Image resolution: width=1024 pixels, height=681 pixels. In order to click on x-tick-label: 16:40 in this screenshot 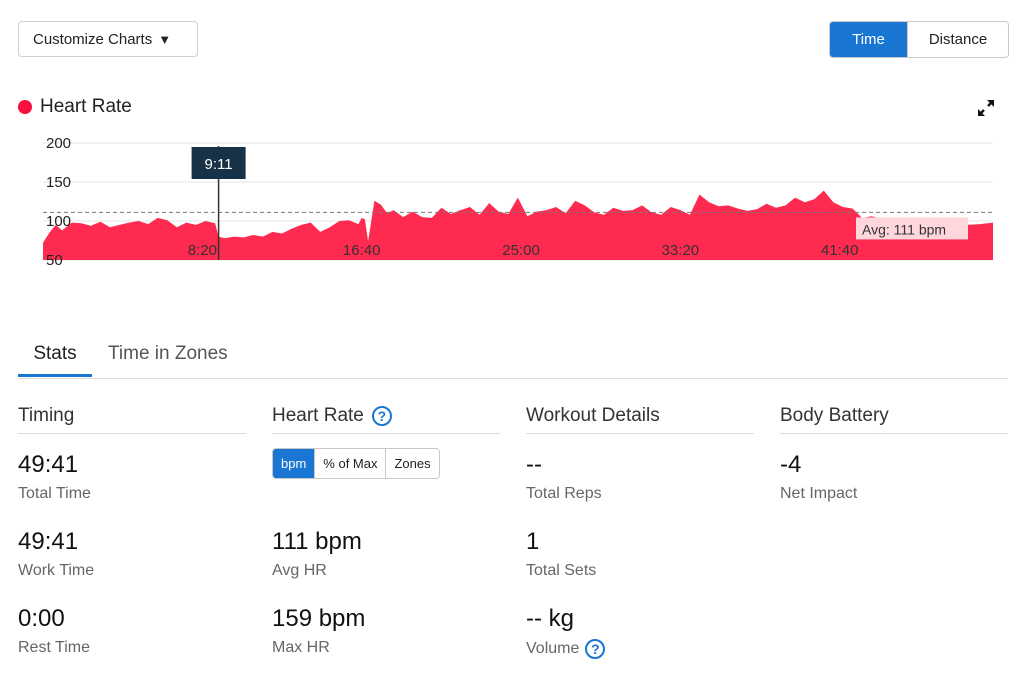, I will do `click(362, 250)`.